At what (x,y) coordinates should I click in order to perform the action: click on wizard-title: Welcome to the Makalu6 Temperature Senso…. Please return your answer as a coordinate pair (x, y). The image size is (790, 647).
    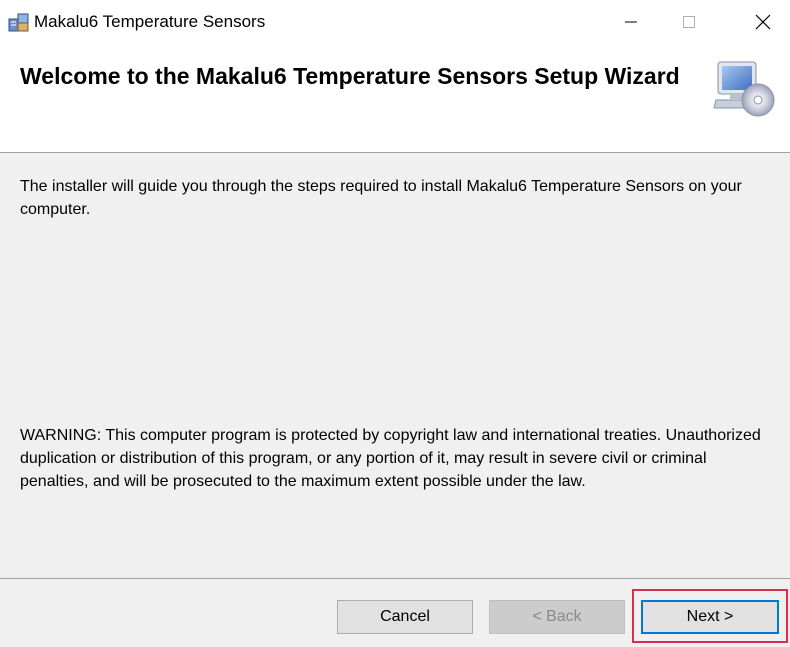
    Looking at the image, I should click on (350, 76).